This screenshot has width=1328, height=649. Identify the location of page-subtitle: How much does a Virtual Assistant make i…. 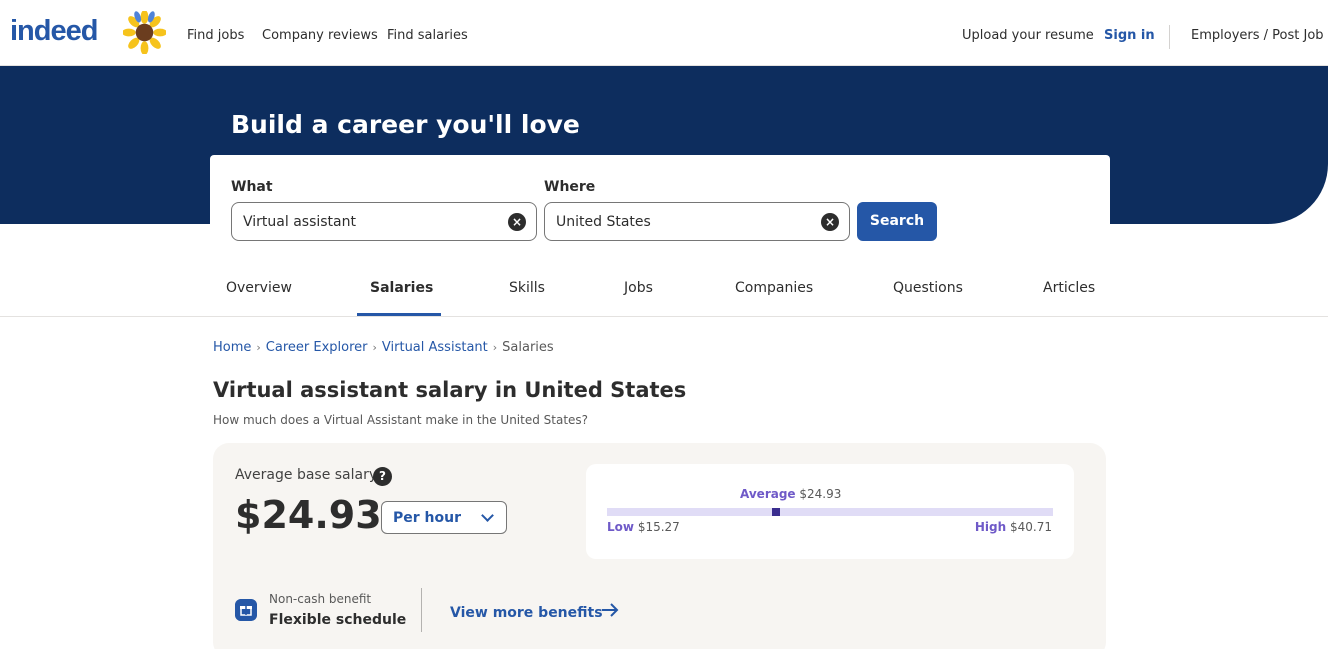
(401, 420).